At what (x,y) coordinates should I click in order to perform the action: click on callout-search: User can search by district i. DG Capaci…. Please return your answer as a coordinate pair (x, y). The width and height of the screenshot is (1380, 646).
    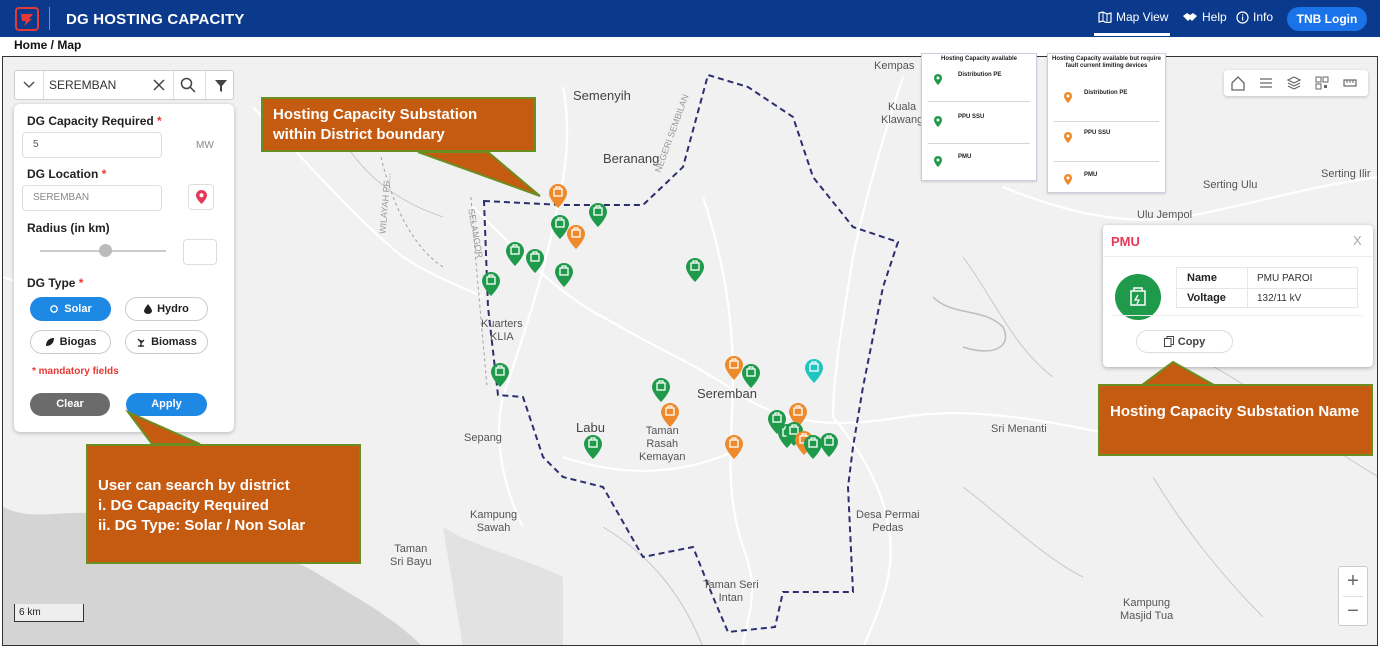
    Looking at the image, I should click on (223, 504).